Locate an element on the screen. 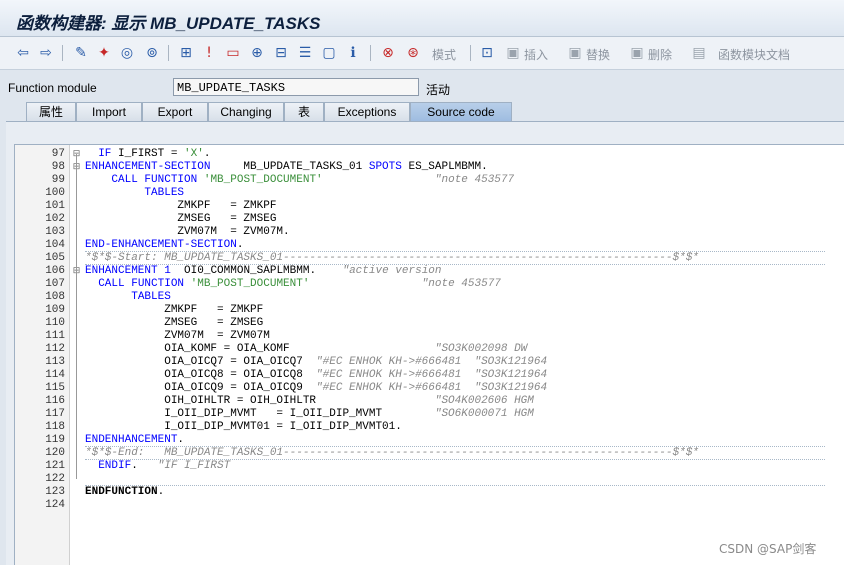 This screenshot has width=844, height=565. code-line: 101 ZMKPF = ZMKPF is located at coordinates (429, 206).